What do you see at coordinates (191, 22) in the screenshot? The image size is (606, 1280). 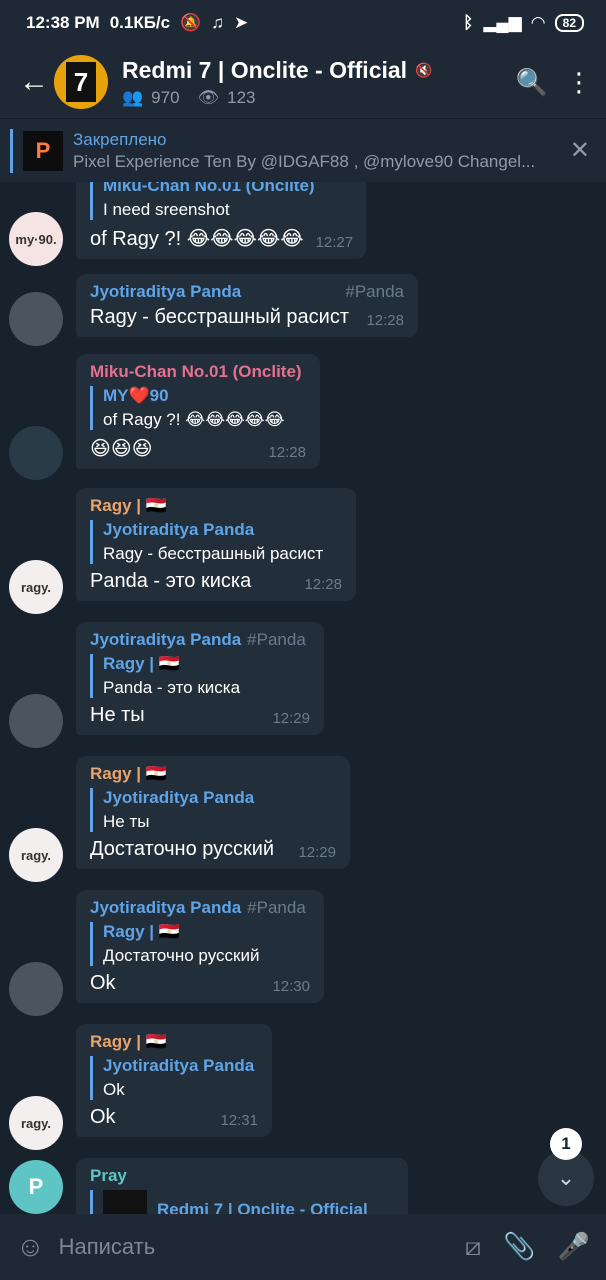 I see `mute-icon: 🔕` at bounding box center [191, 22].